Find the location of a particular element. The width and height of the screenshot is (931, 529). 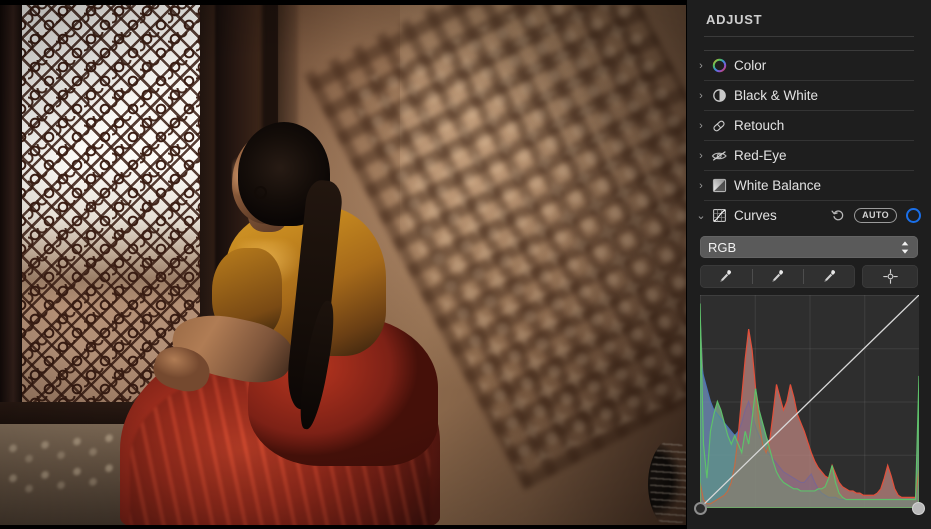

photo-bottom-letterbox is located at coordinates (343, 527).